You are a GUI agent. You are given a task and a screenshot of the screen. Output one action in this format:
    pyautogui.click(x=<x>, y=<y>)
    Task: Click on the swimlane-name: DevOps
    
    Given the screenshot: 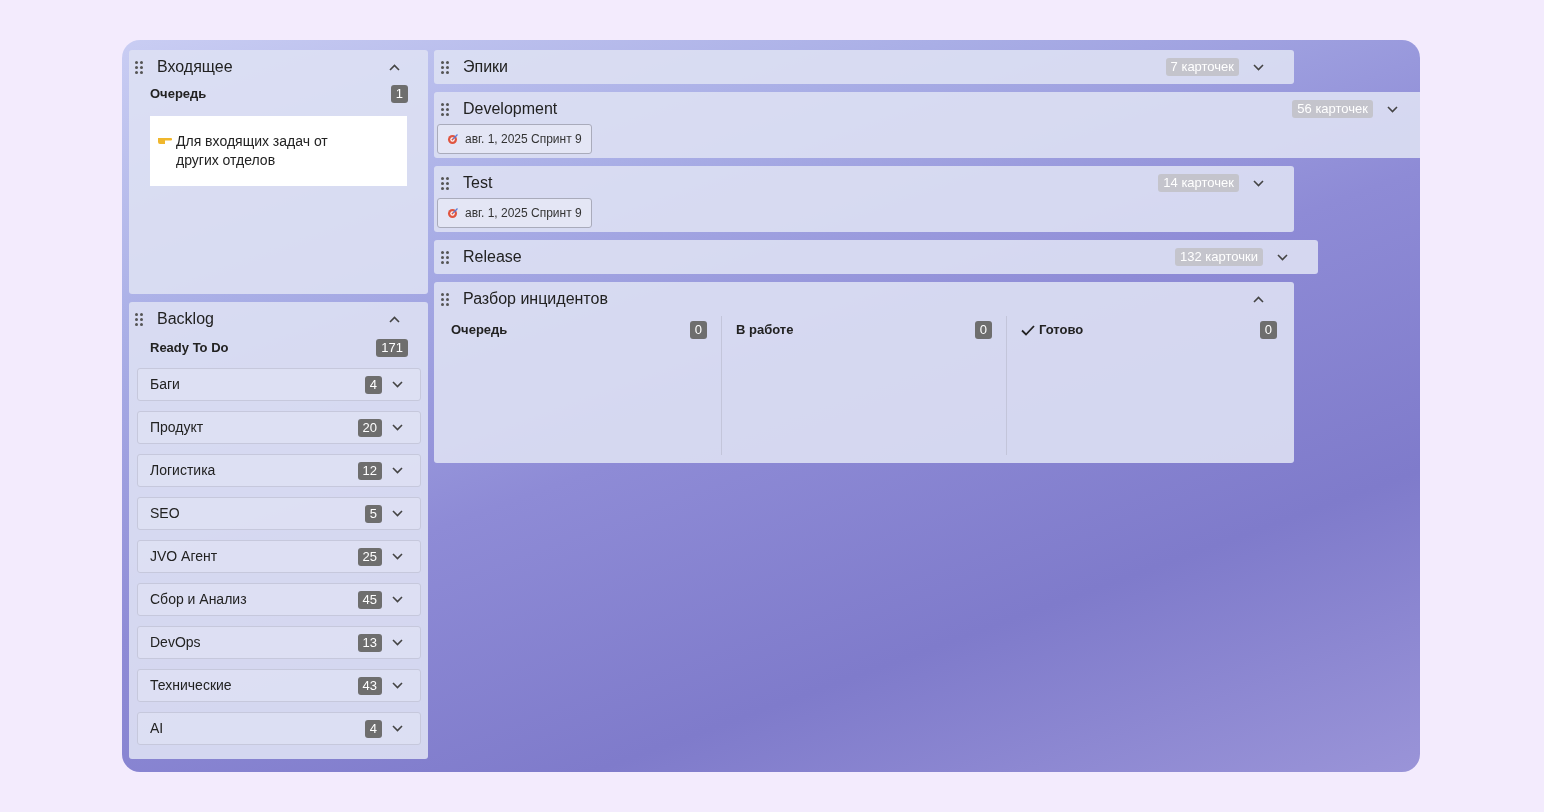 What is the action you would take?
    pyautogui.click(x=176, y=642)
    